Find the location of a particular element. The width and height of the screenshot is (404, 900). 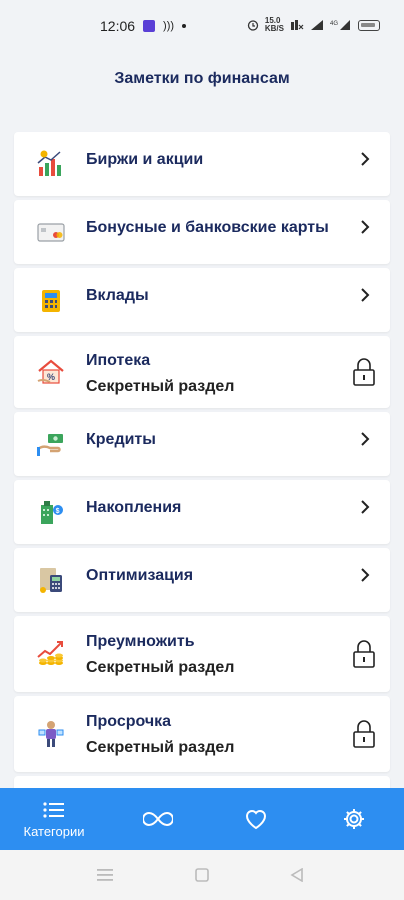

nav-categories-label: Категории is located at coordinates (54, 831).